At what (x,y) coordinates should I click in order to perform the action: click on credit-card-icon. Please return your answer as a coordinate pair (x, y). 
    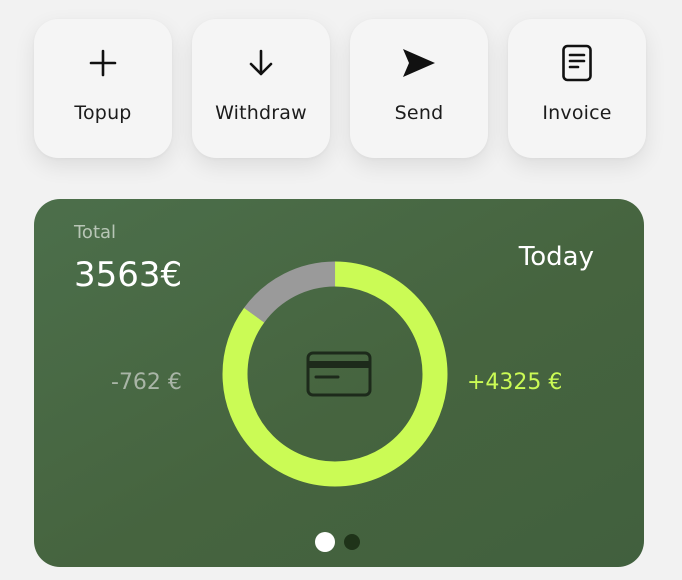
    Looking at the image, I should click on (339, 374).